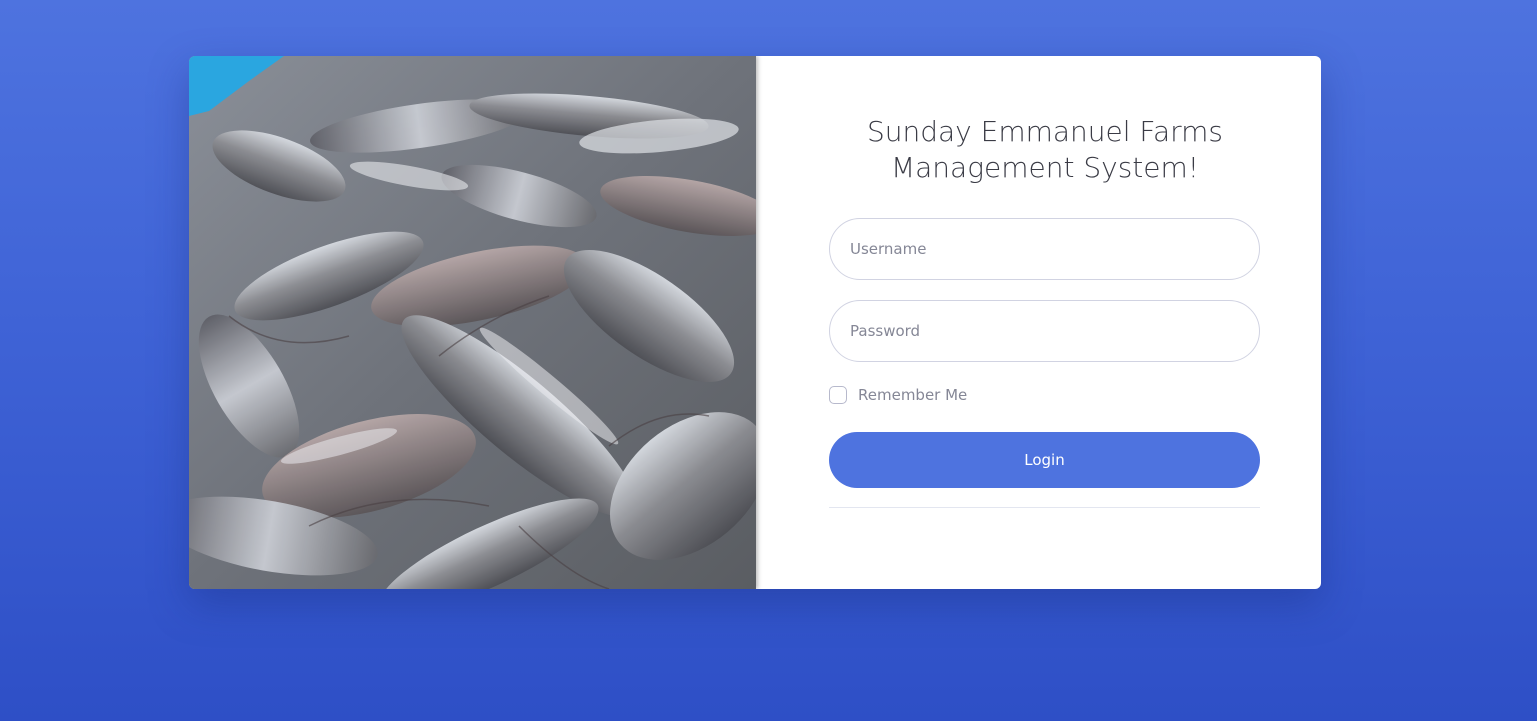 Image resolution: width=1537 pixels, height=721 pixels. I want to click on page-title: Sunday Emmanuel Farms Management System!, so click(1045, 150).